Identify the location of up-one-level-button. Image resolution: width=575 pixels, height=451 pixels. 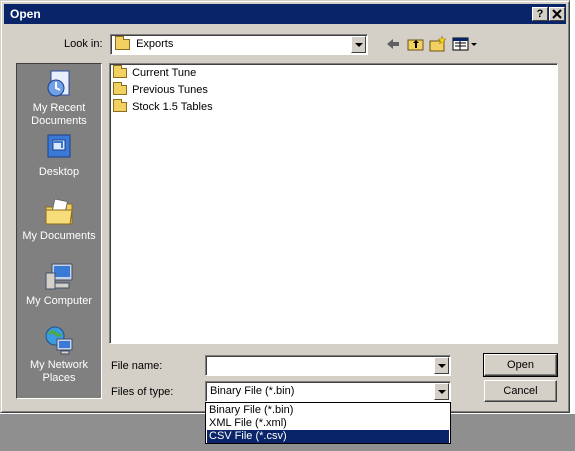
(416, 44).